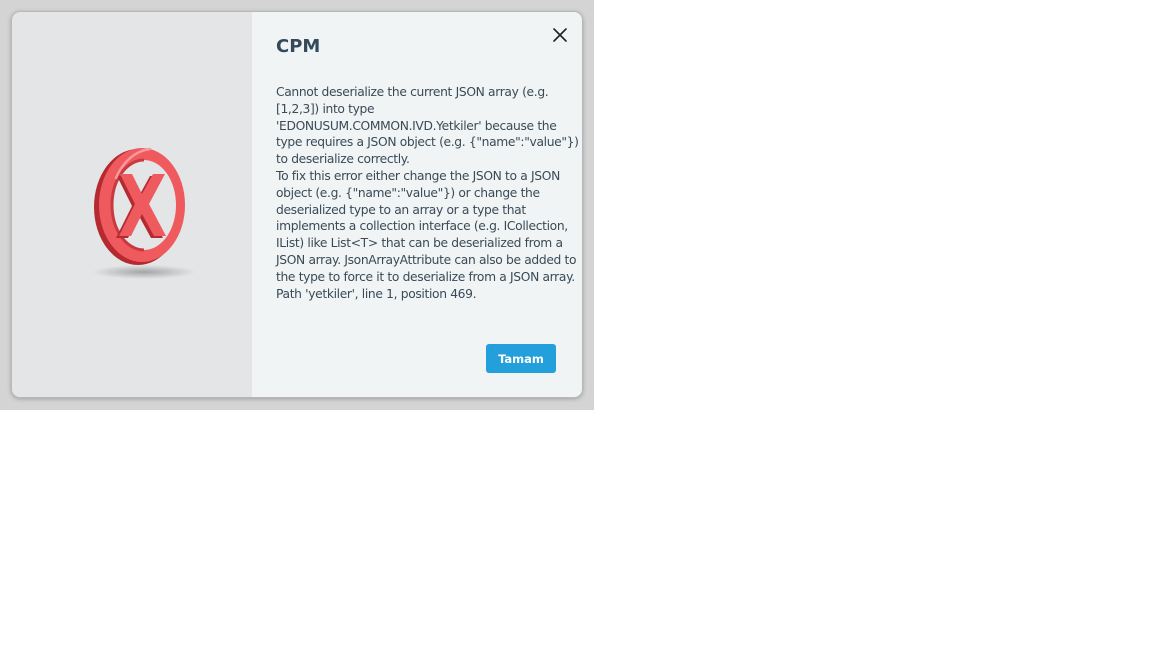 The width and height of the screenshot is (1152, 648). I want to click on dialog-side-panel, so click(132, 204).